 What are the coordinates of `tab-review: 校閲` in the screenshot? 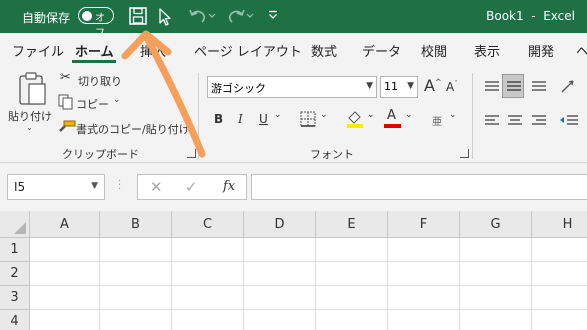 It's located at (434, 50).